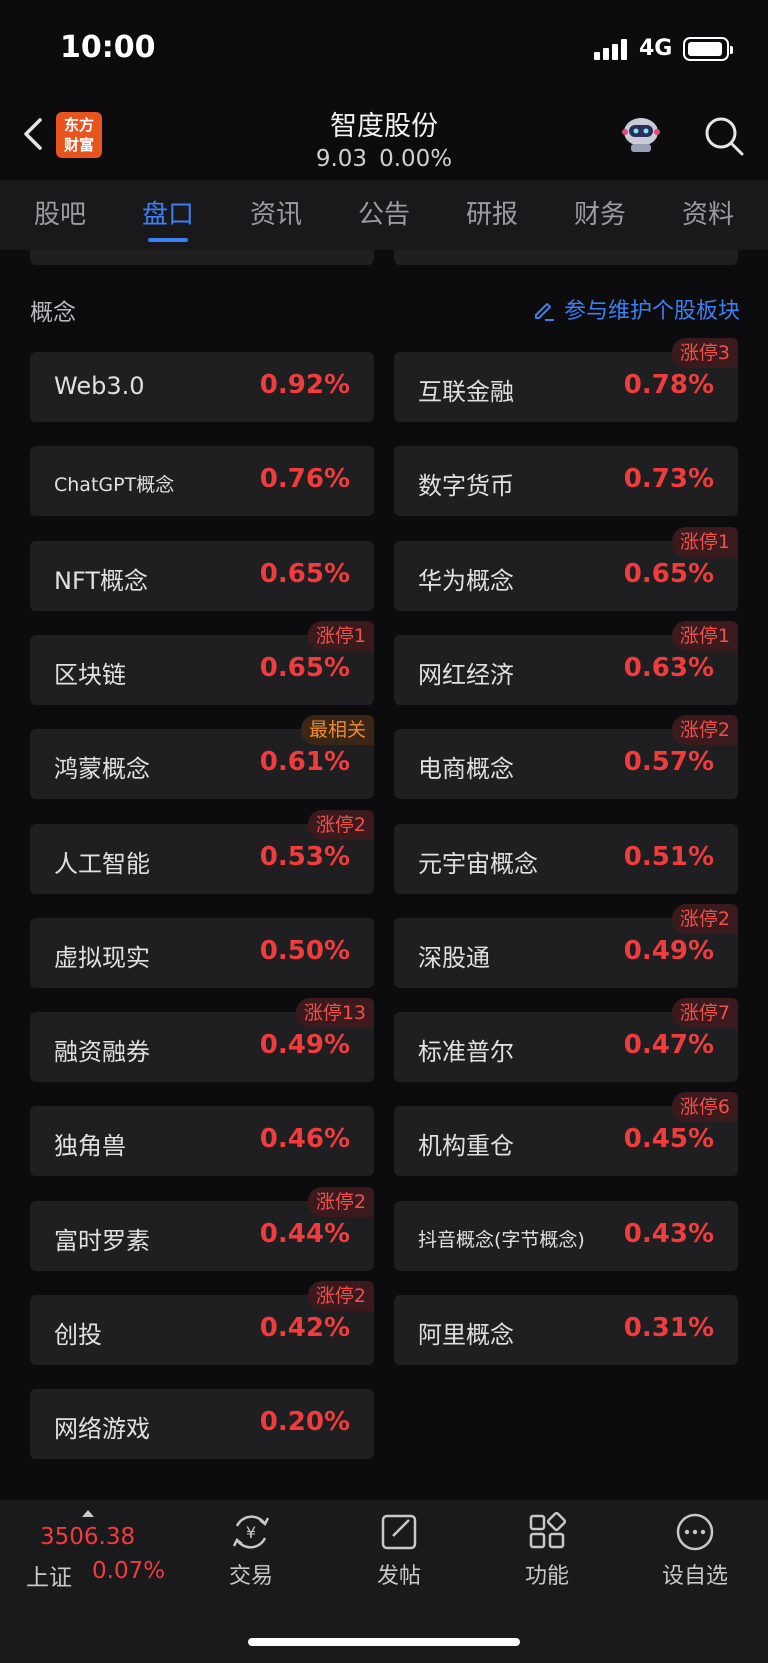 The image size is (768, 1663). What do you see at coordinates (128, 1571) in the screenshot?
I see `index-change: 0.07%` at bounding box center [128, 1571].